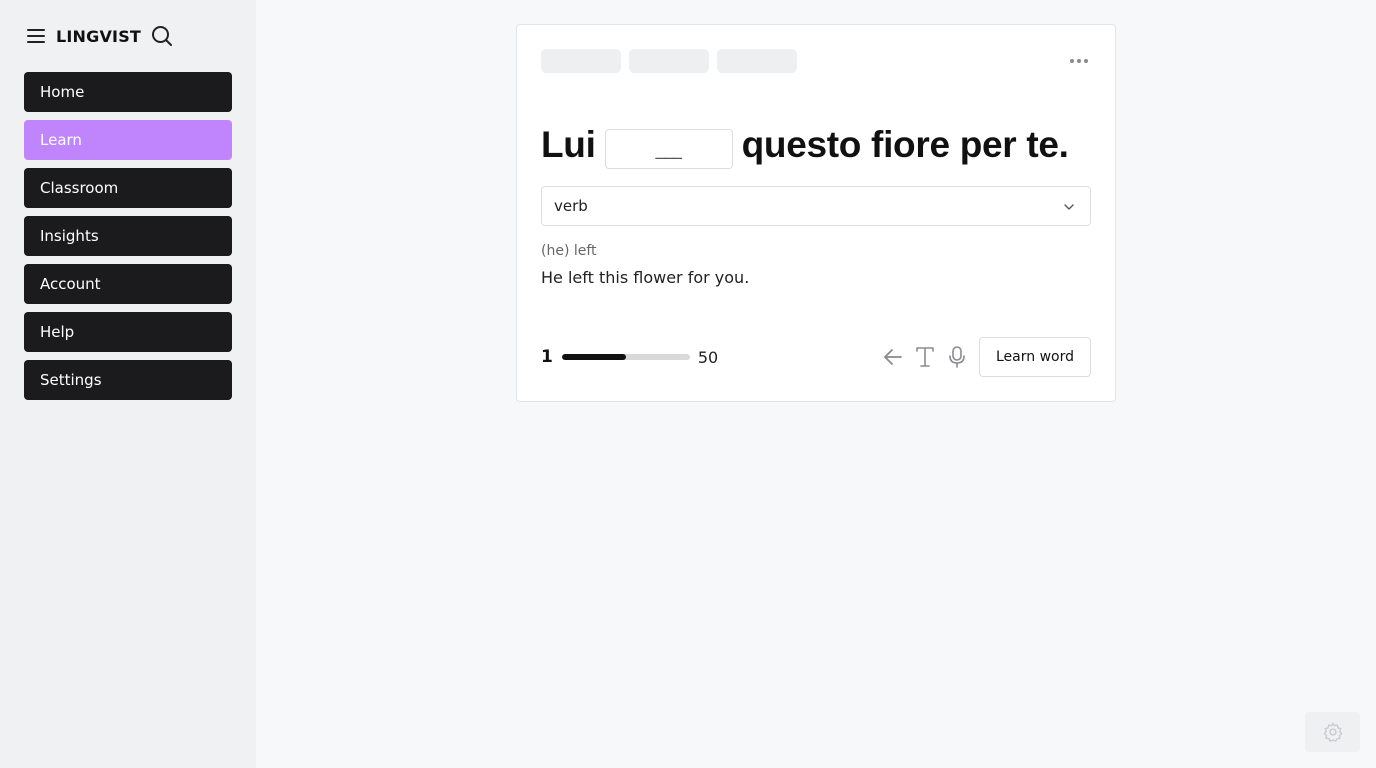 Image resolution: width=1376 pixels, height=768 pixels. I want to click on word-type-select: verb, so click(816, 206).